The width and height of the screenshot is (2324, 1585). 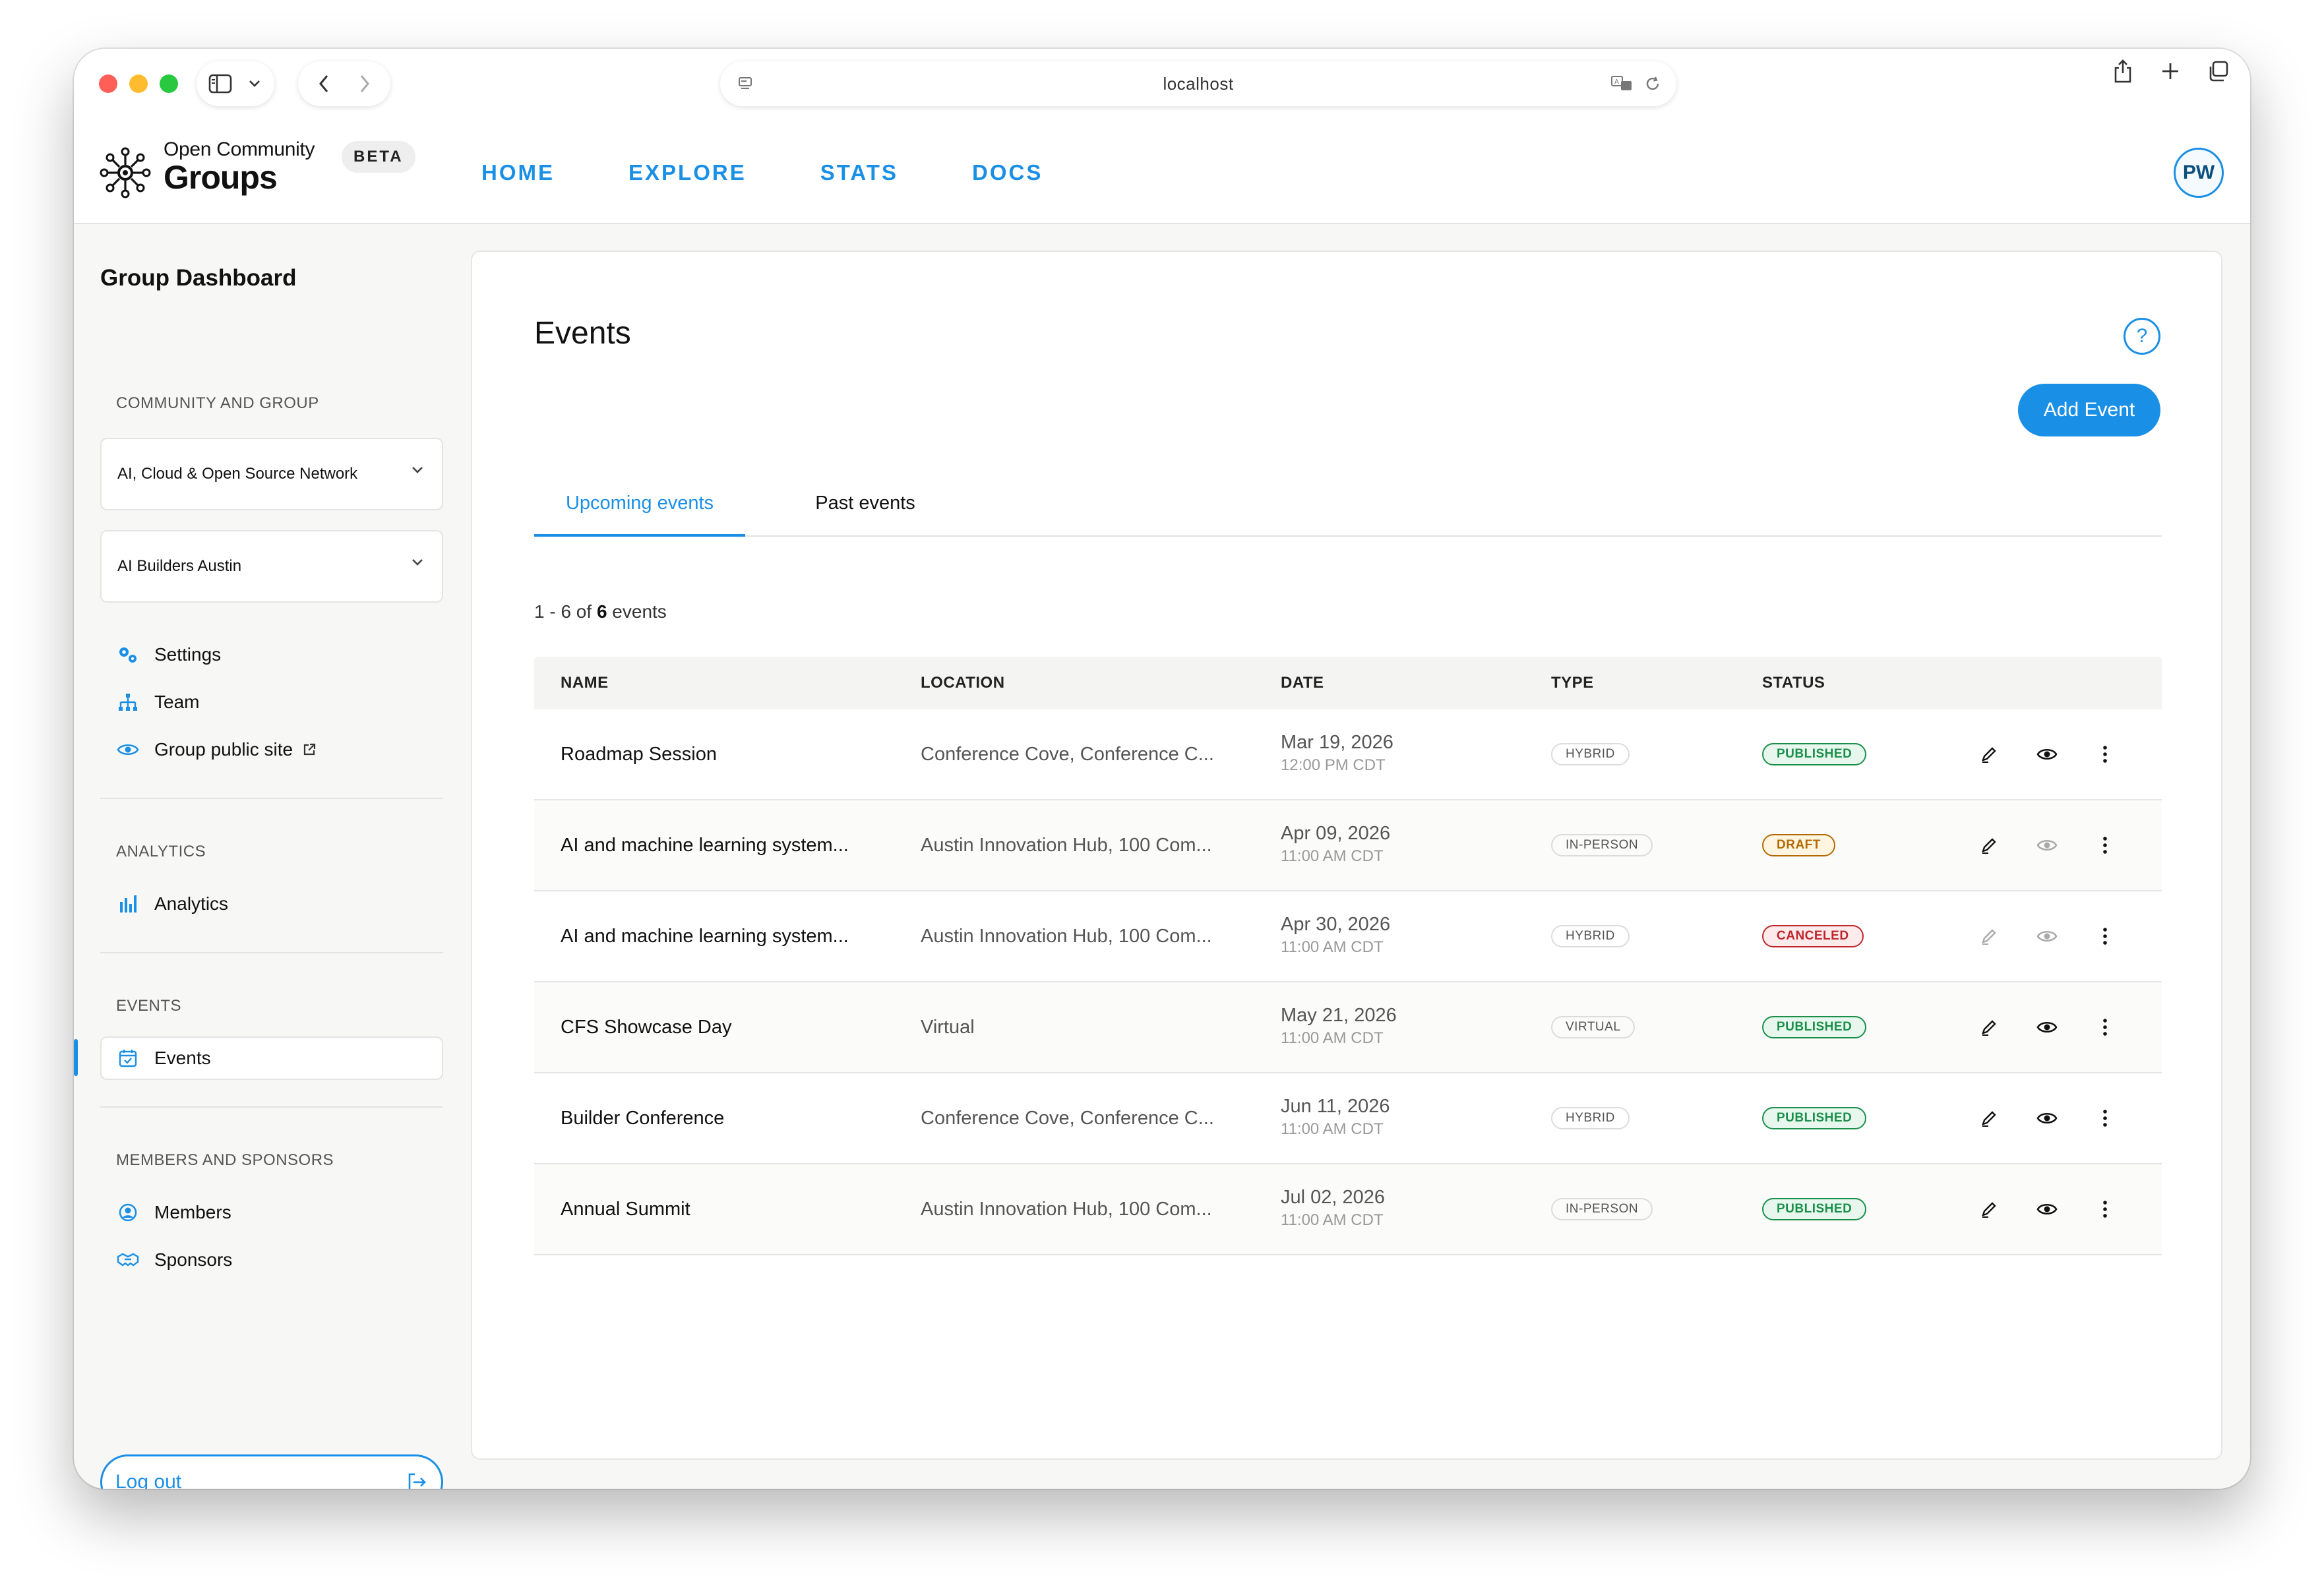 I want to click on tab-overview-icon, so click(x=2217, y=71).